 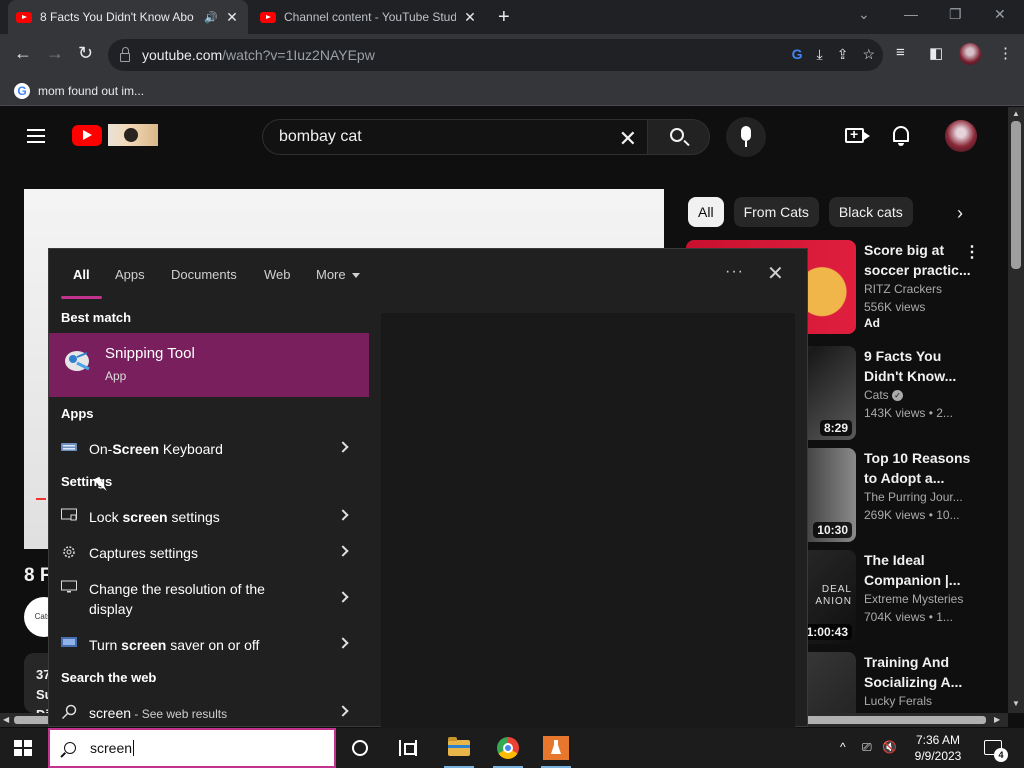 What do you see at coordinates (211, 17) in the screenshot?
I see `audio-playing-icon: 🔊` at bounding box center [211, 17].